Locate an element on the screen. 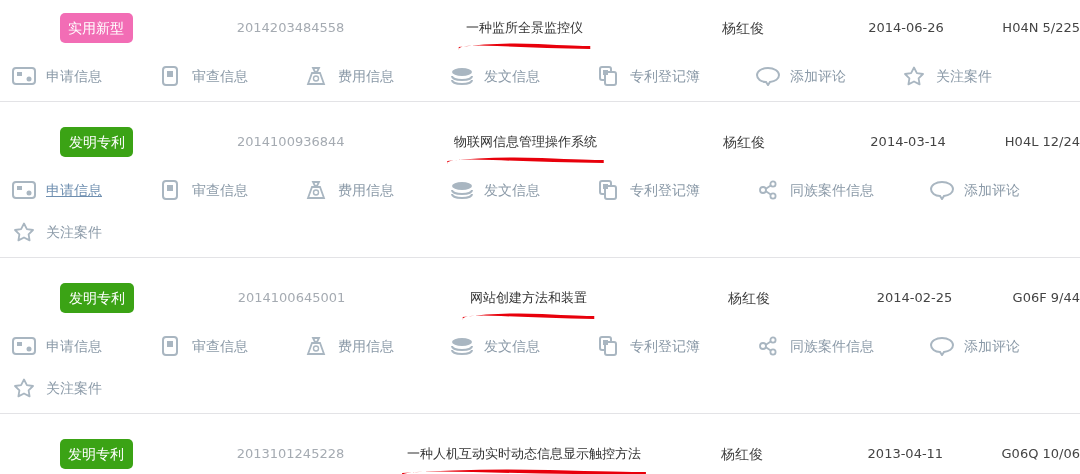 This screenshot has height=474, width=1080. patent-title: 网站创建方法和装置 is located at coordinates (529, 298).